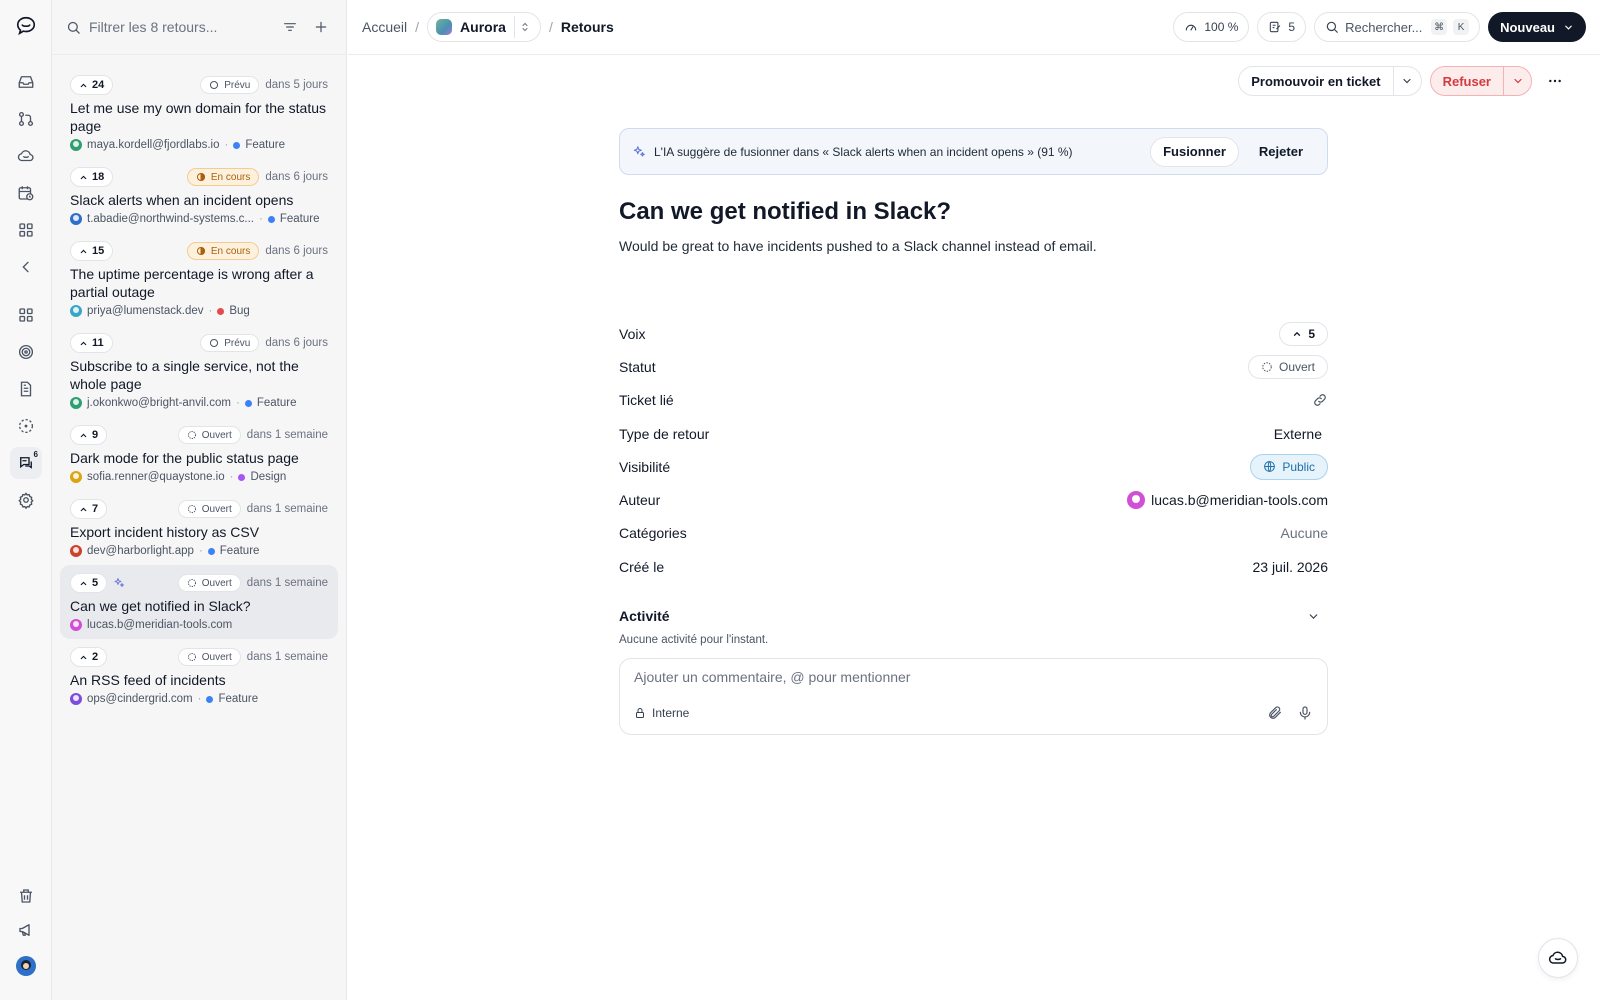 The image size is (1600, 1000). What do you see at coordinates (1281, 152) in the screenshot?
I see `reject-button: Rejeter` at bounding box center [1281, 152].